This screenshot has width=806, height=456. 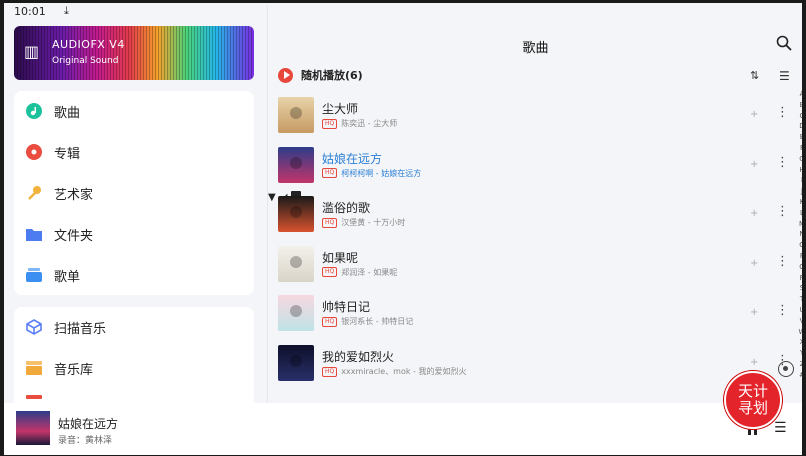 I want to click on song-artist: 陈奕迅 - 尘大师, so click(x=369, y=123).